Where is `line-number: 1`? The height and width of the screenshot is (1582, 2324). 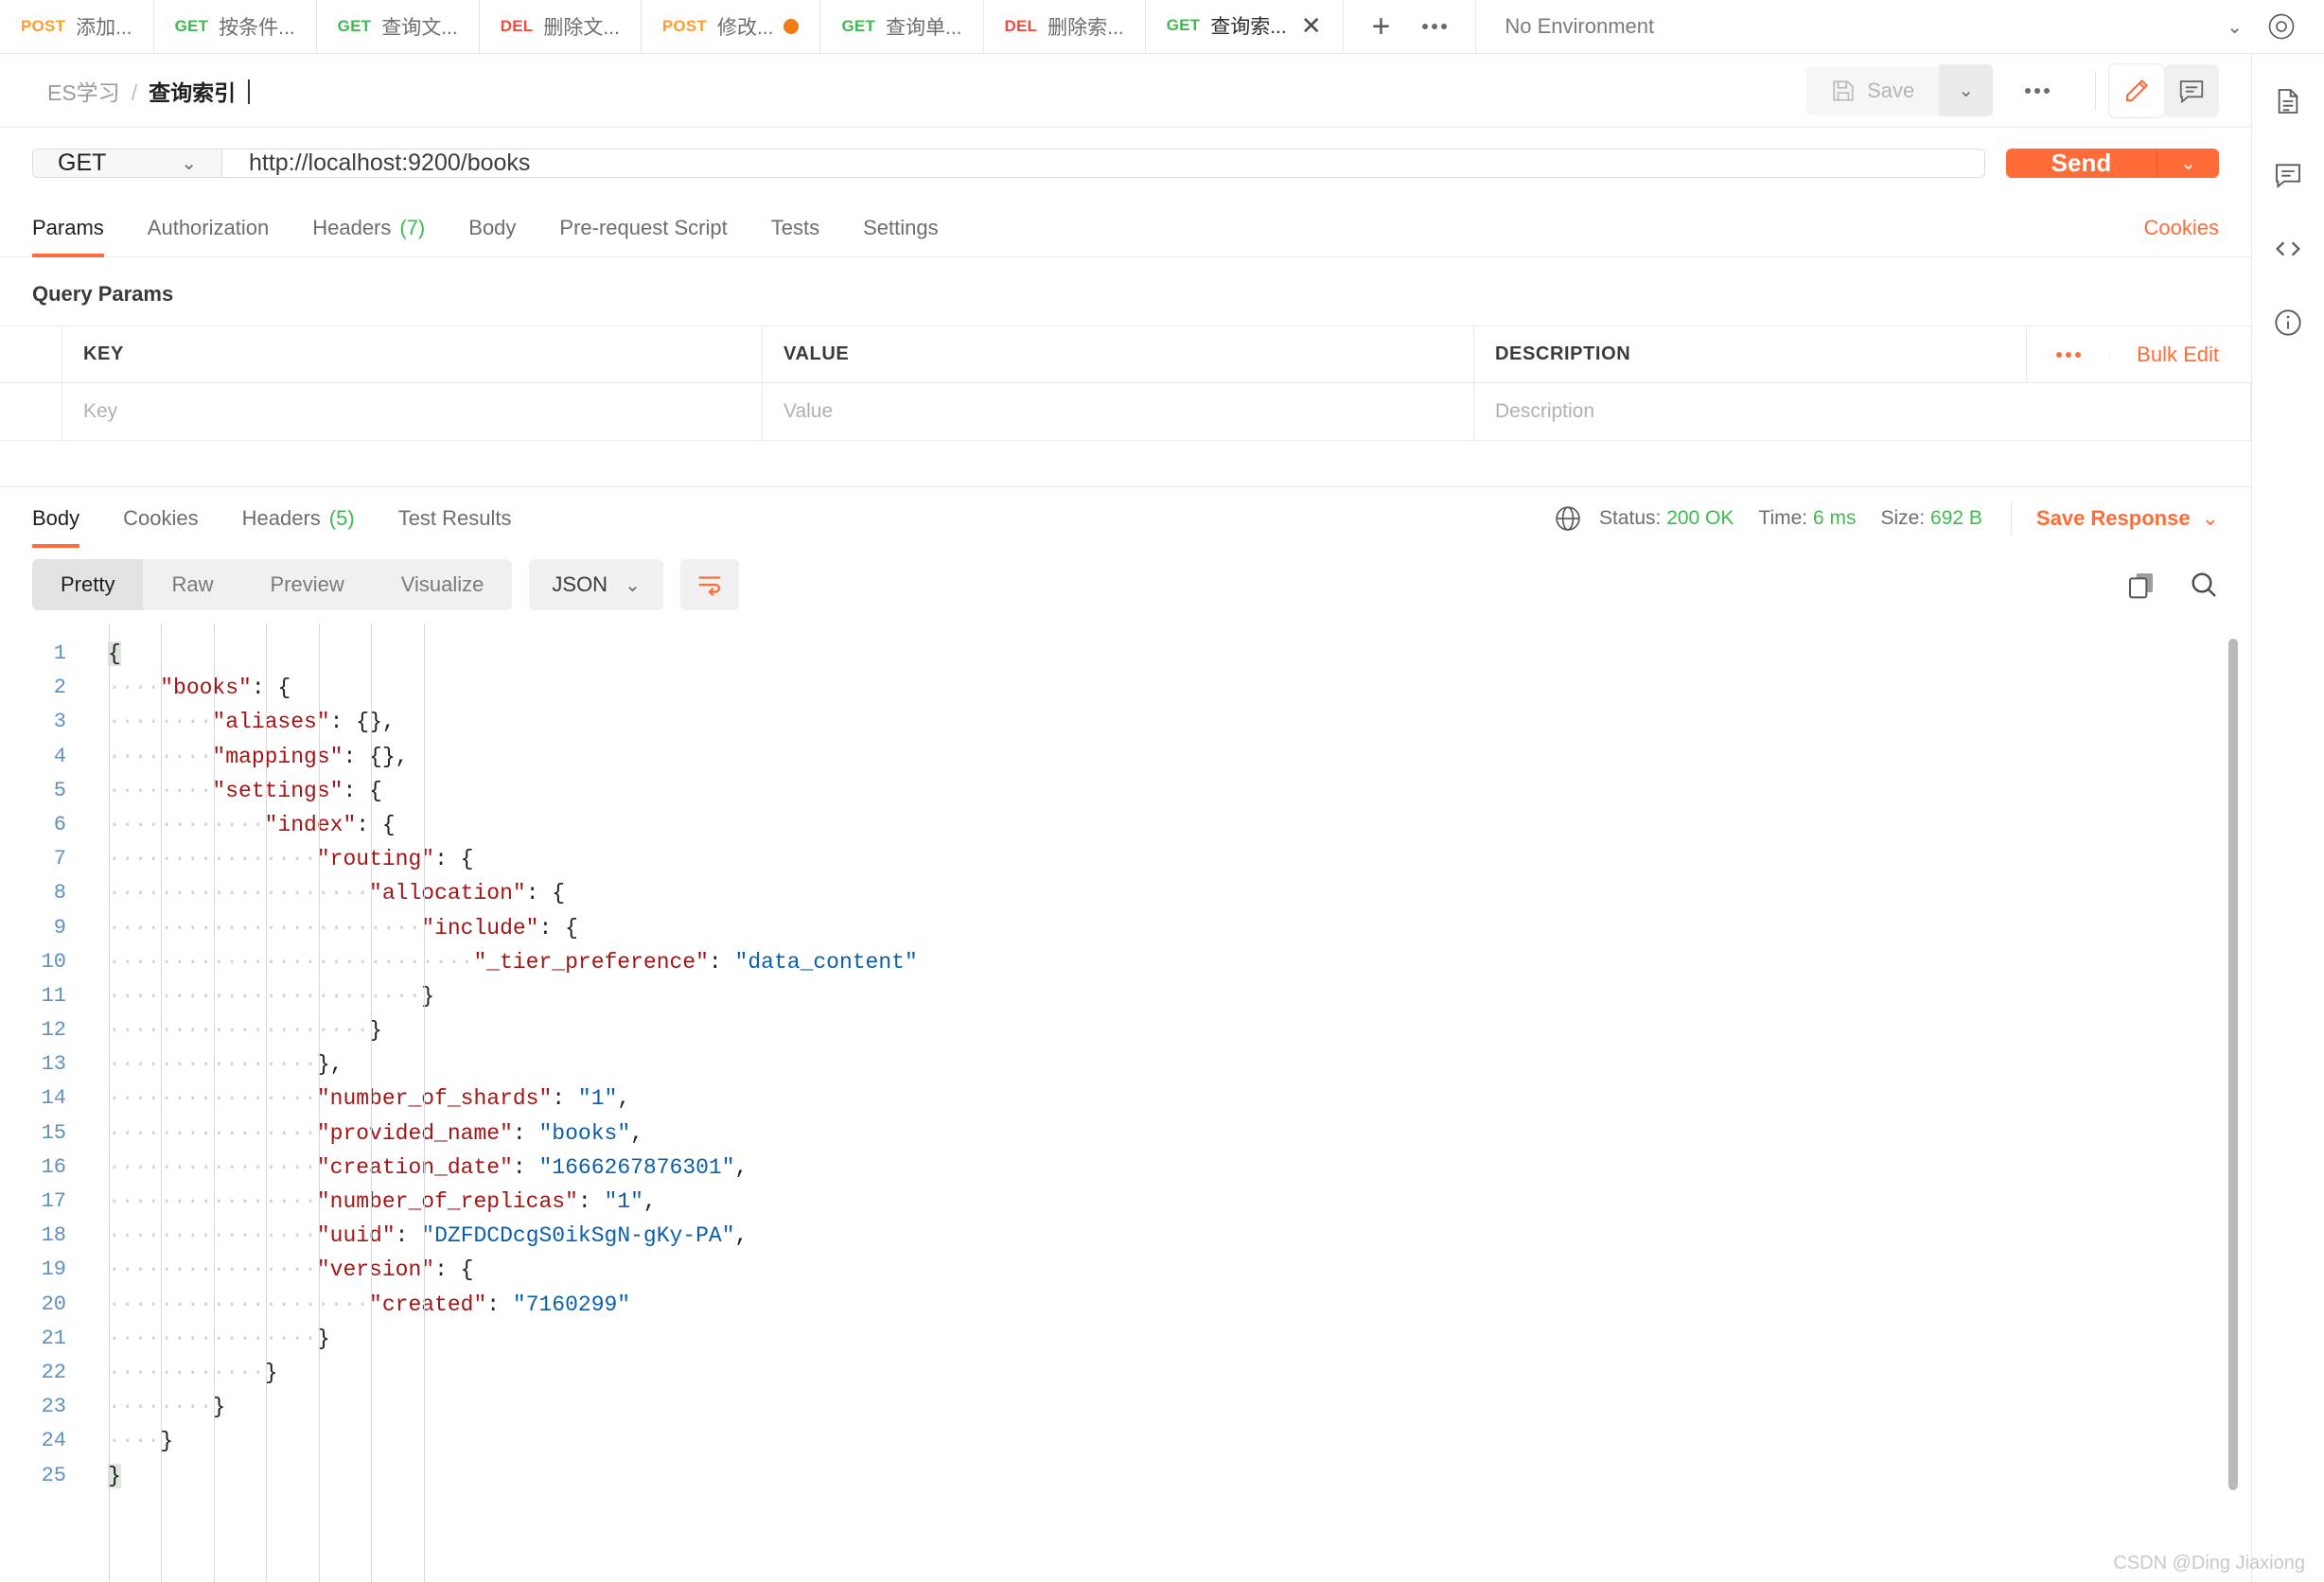 line-number: 1 is located at coordinates (59, 653).